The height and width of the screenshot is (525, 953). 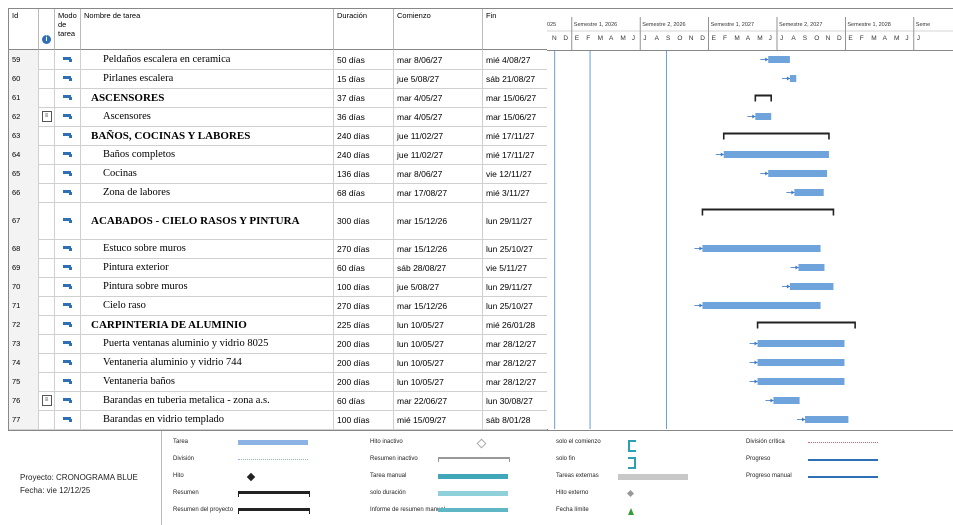 What do you see at coordinates (438, 267) in the screenshot?
I see `task-start: sáb 28/08/27` at bounding box center [438, 267].